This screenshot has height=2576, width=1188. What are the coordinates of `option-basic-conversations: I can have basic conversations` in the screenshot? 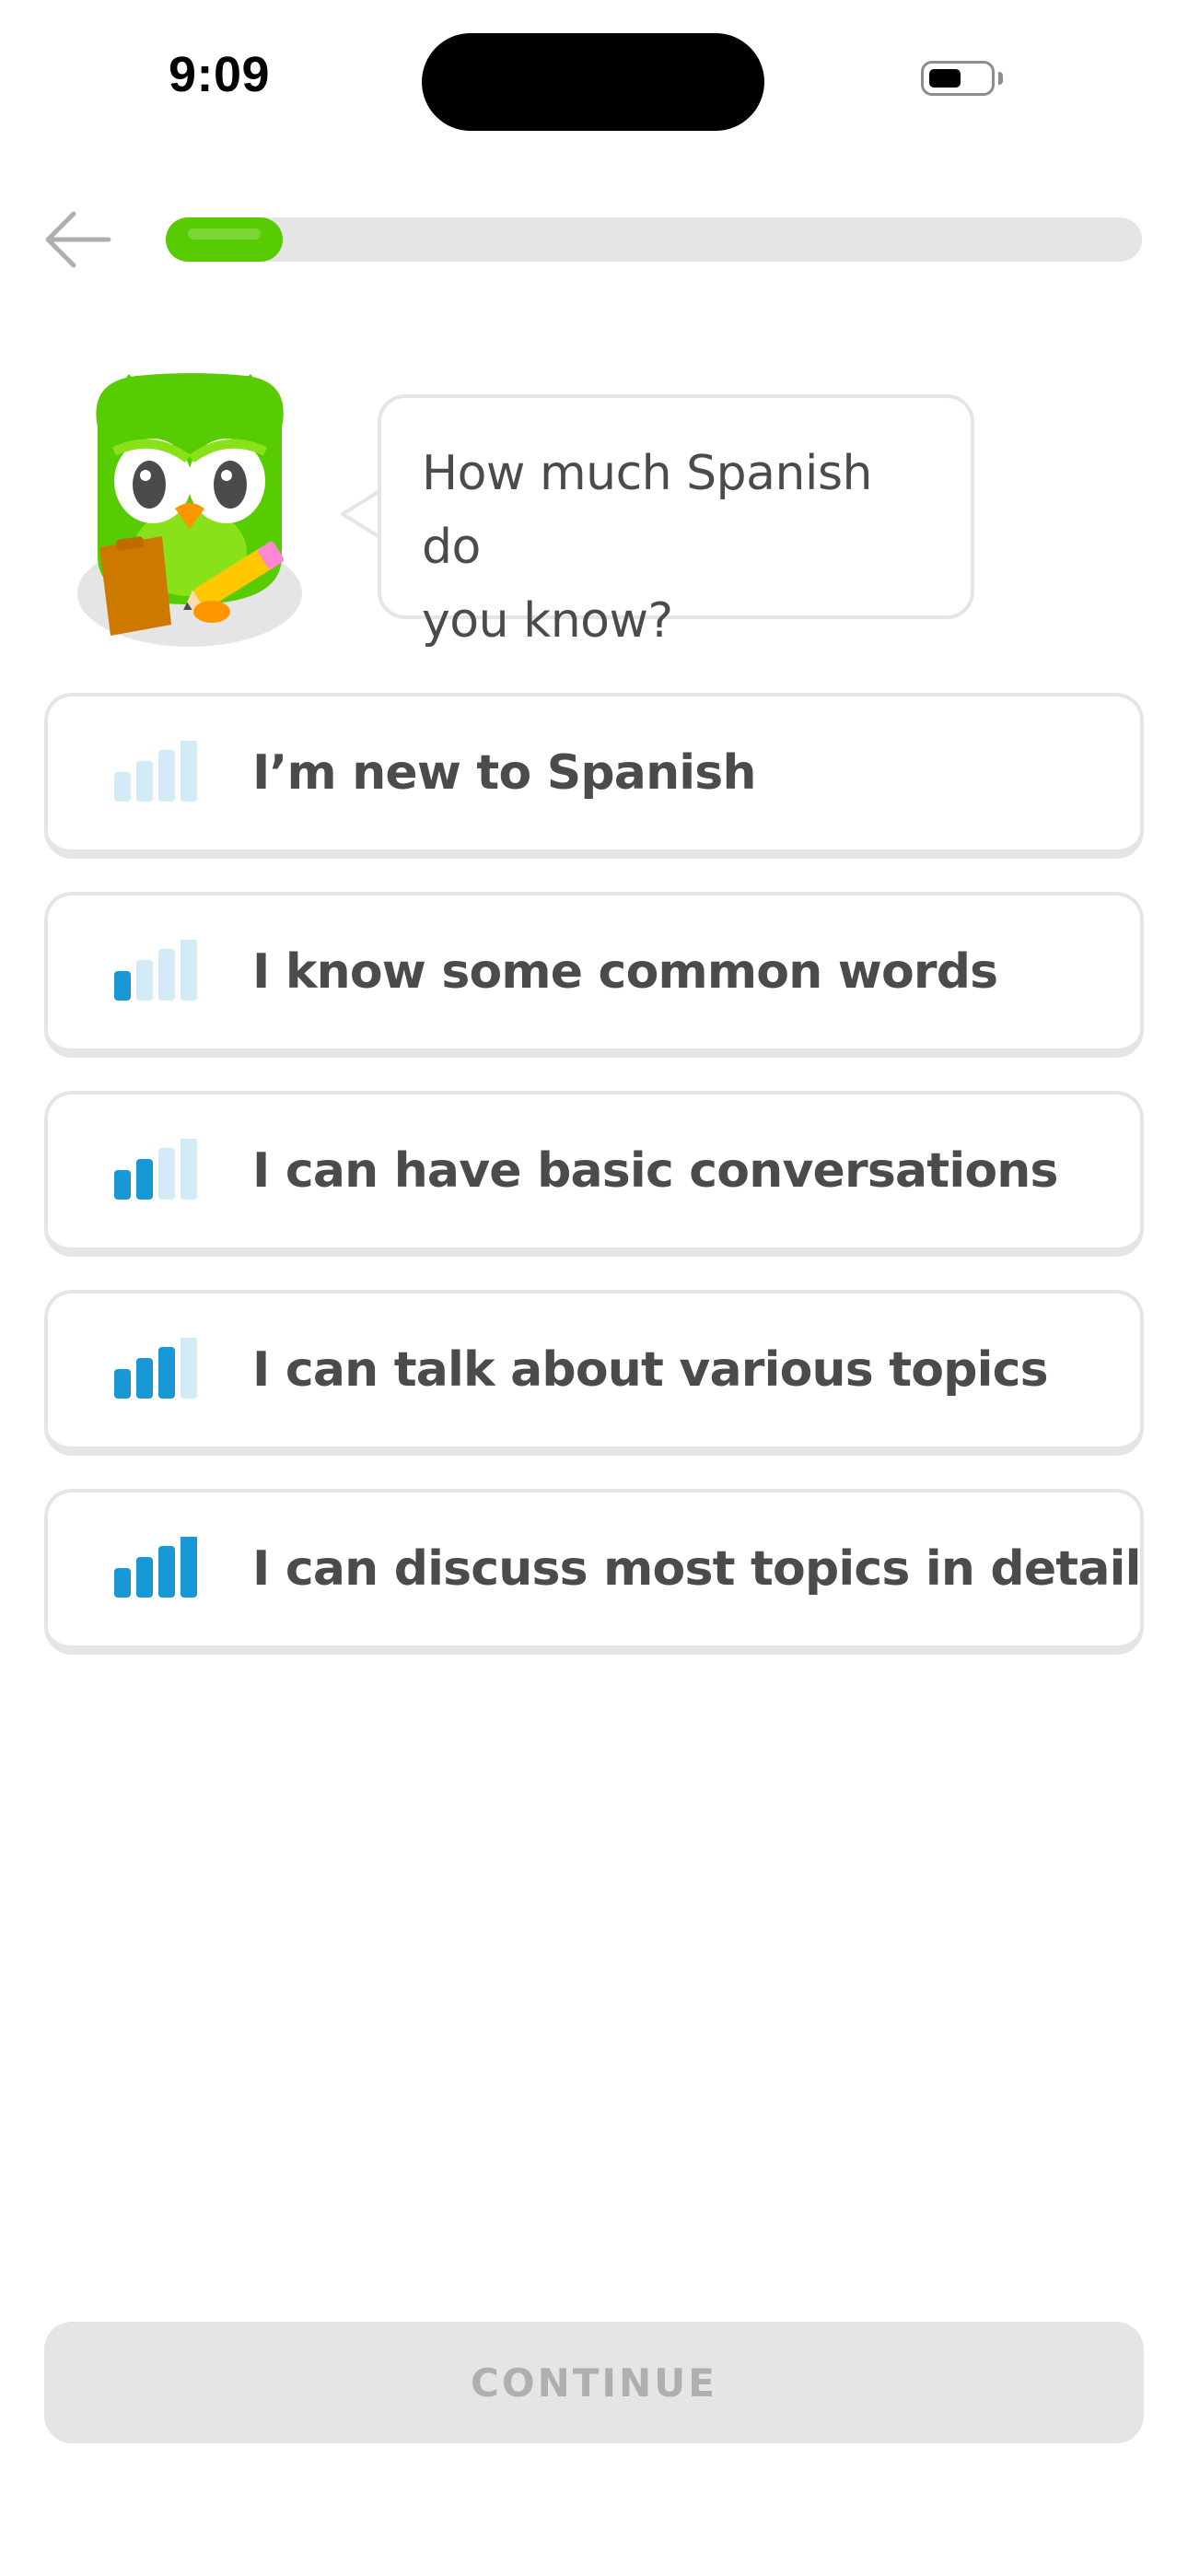 It's located at (594, 1174).